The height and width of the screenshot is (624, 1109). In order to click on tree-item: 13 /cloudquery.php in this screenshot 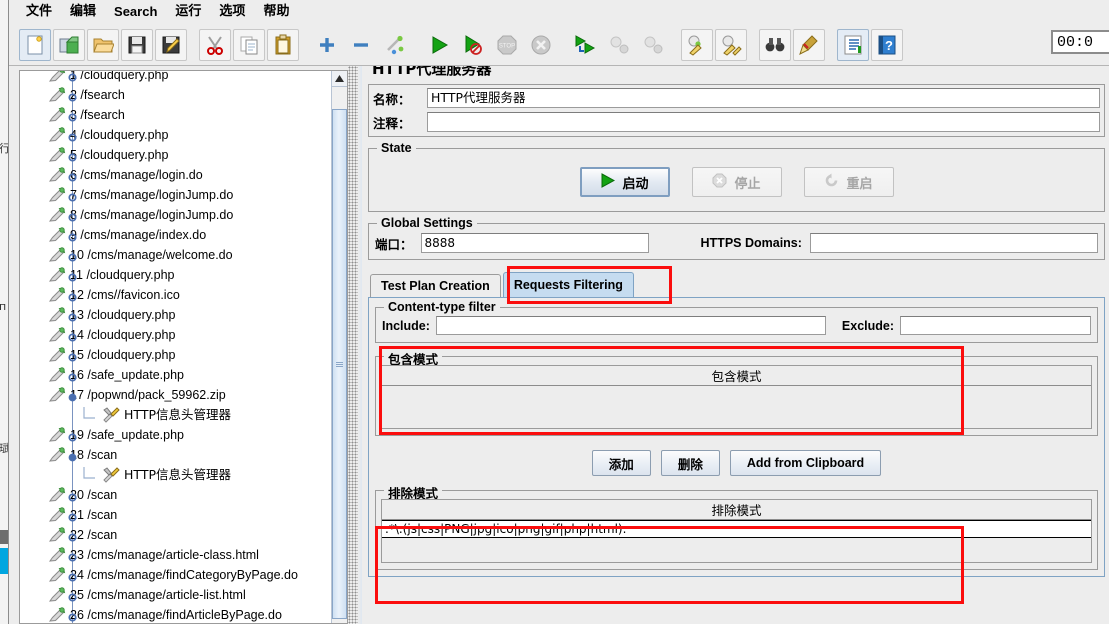, I will do `click(175, 315)`.